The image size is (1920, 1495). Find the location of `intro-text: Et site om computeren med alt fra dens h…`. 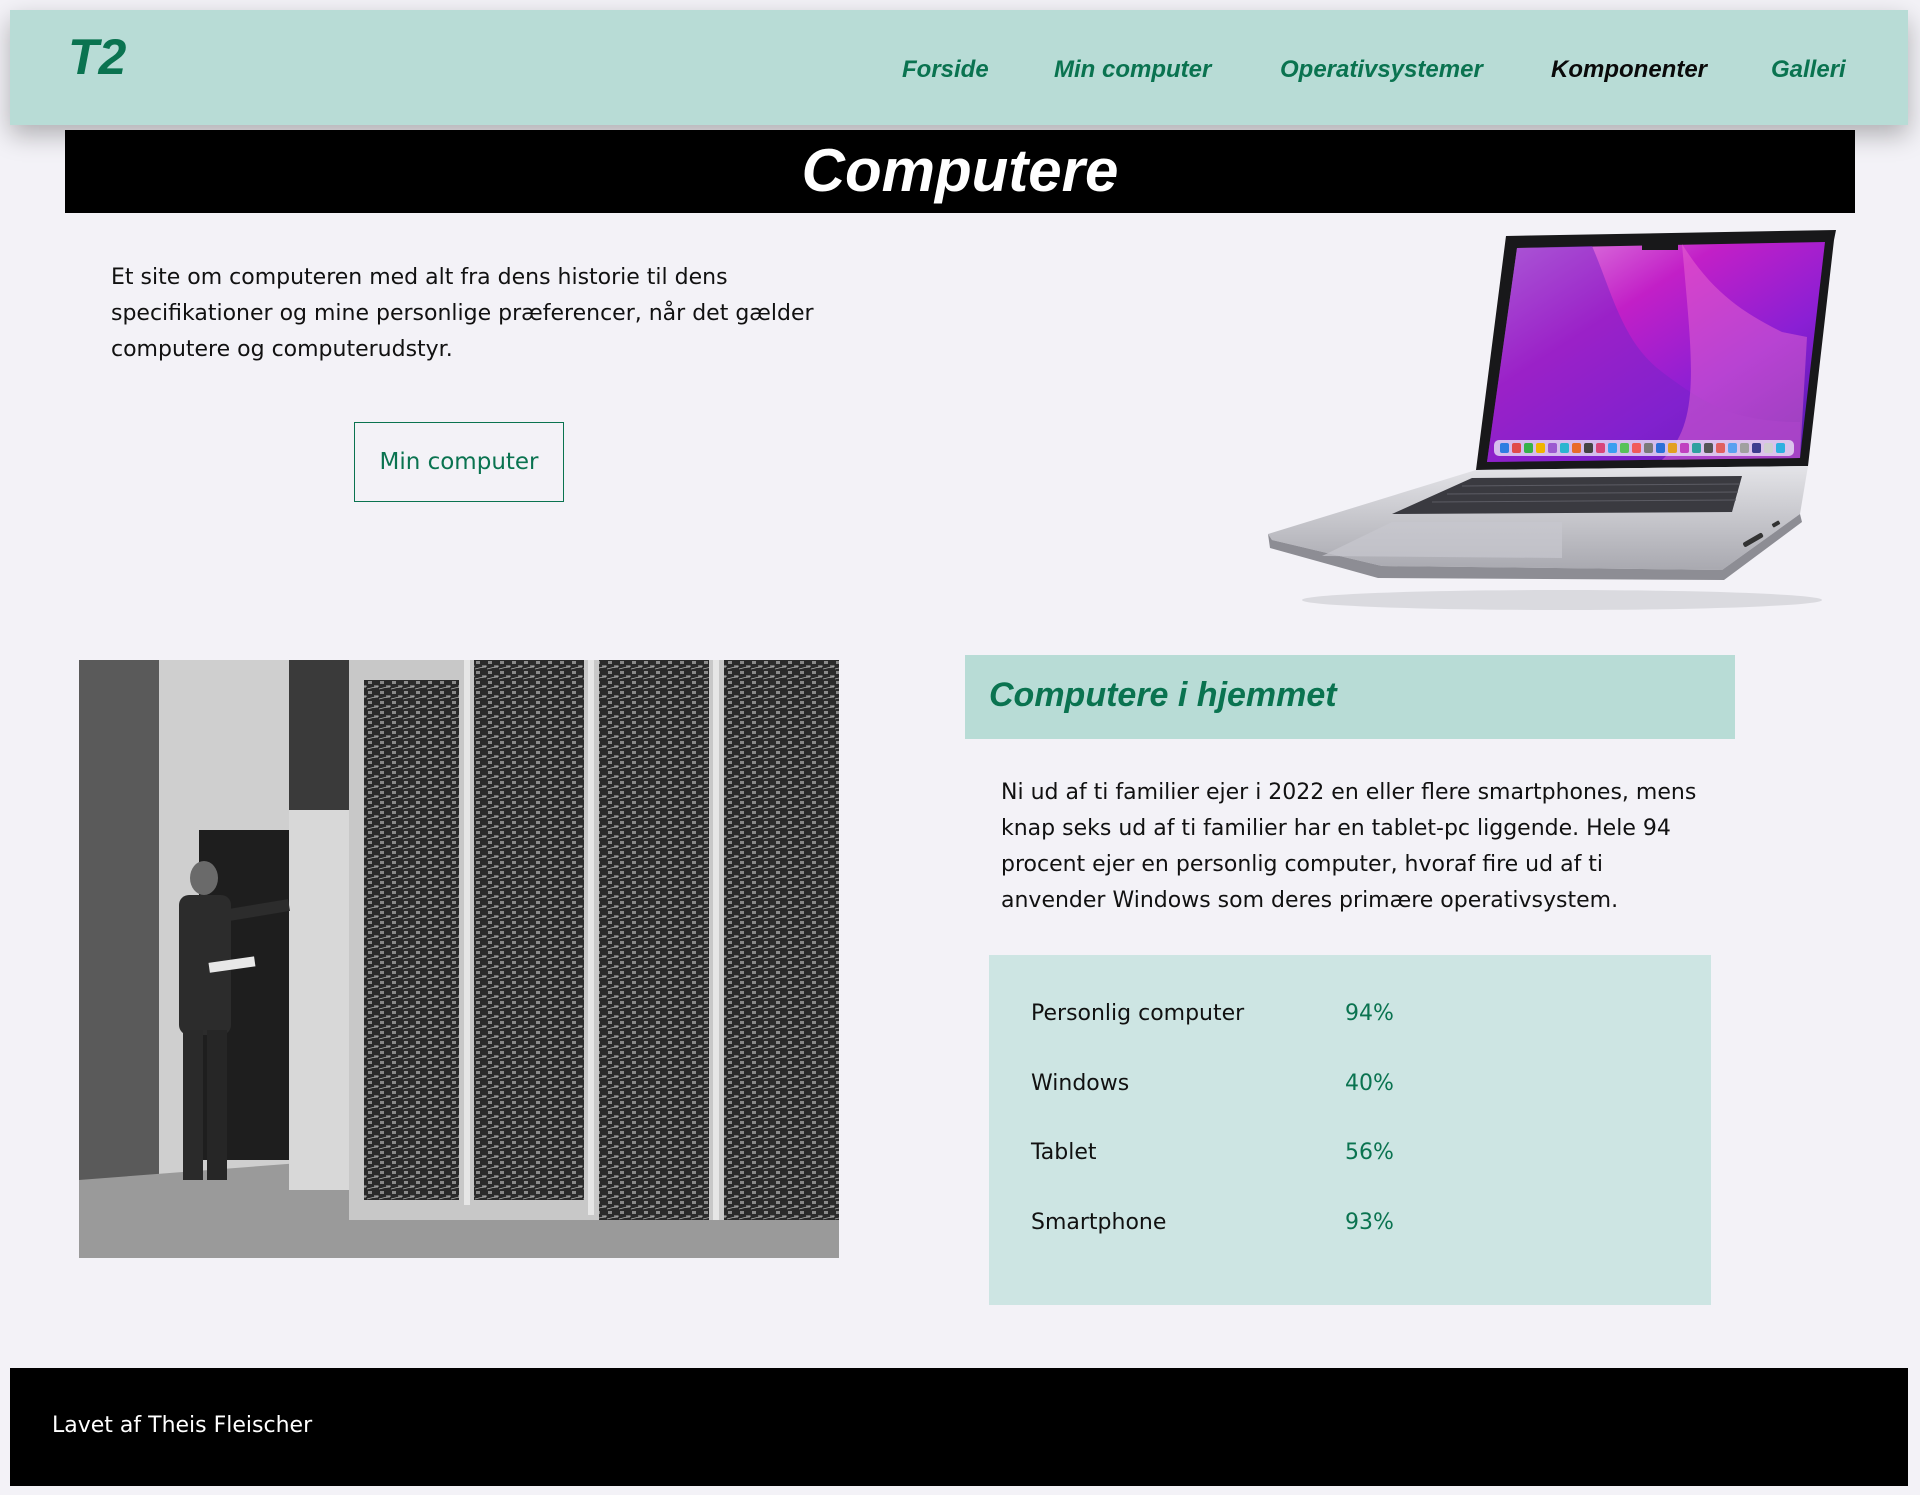

intro-text: Et site om computeren med alt fra dens h… is located at coordinates (462, 313).